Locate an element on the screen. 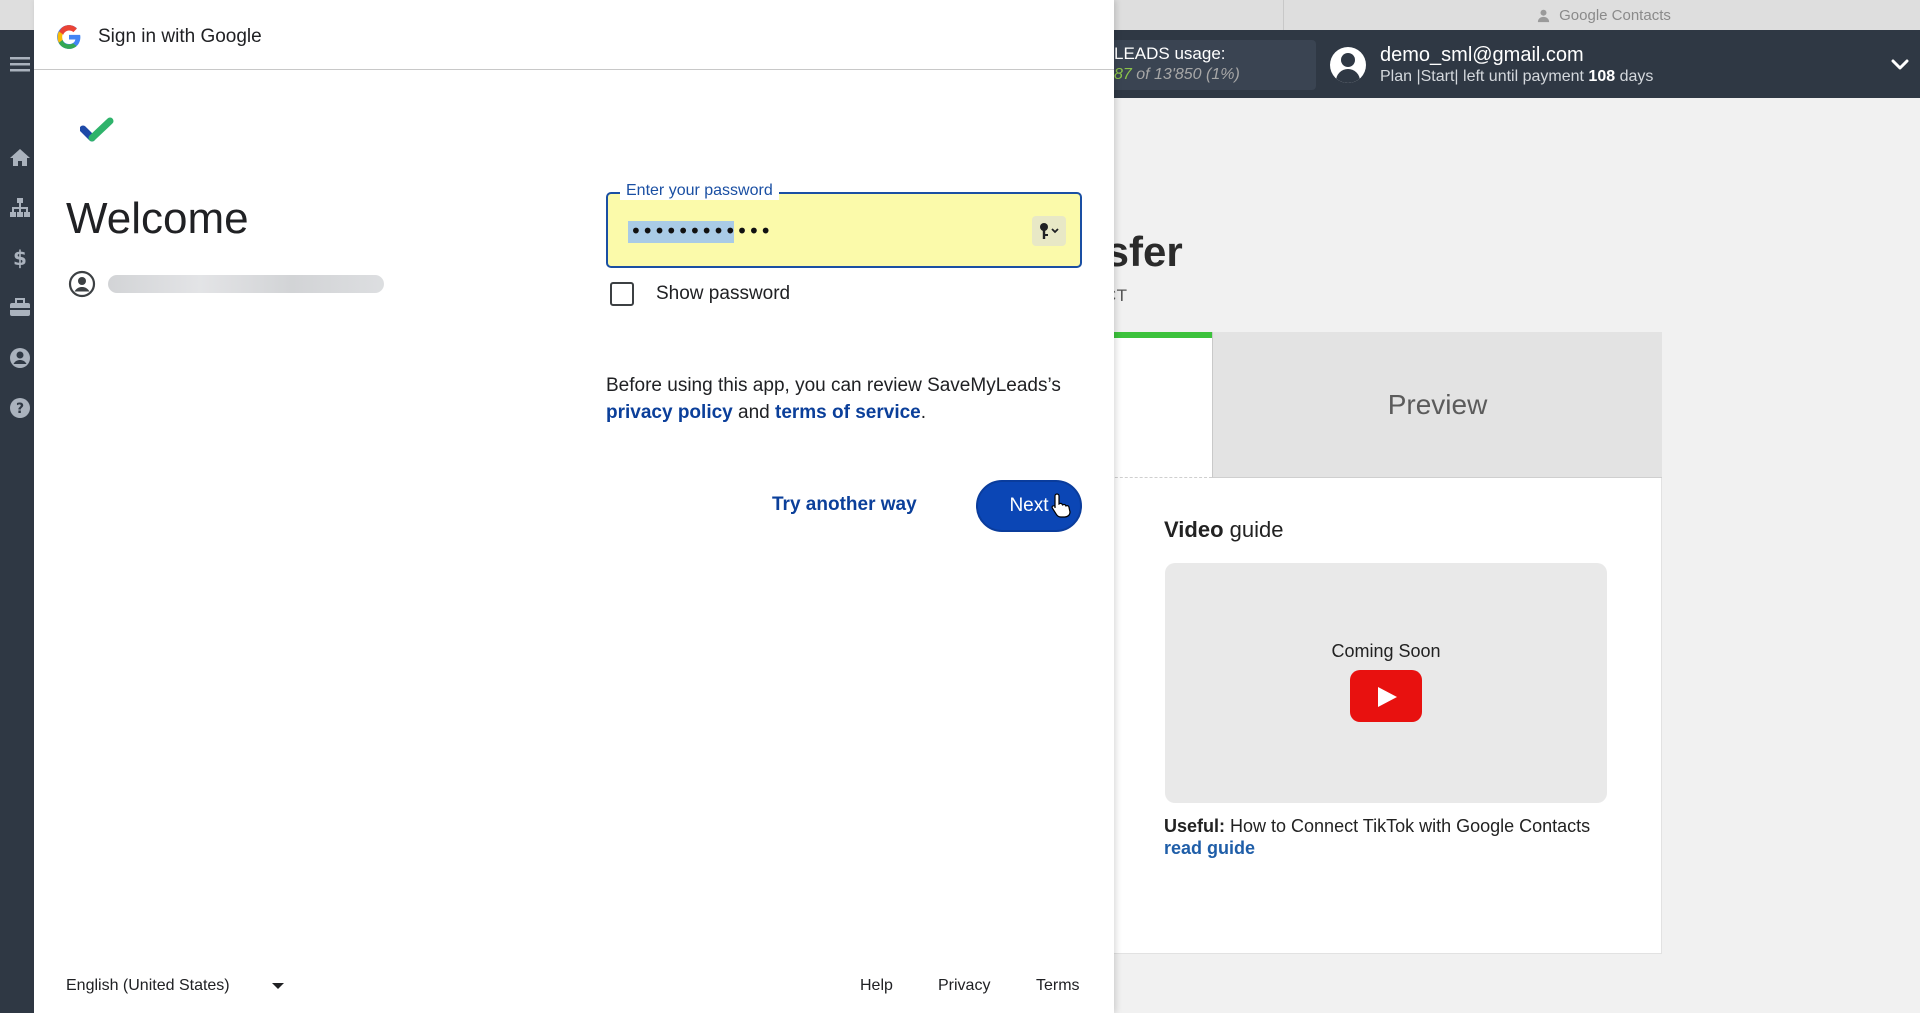 Image resolution: width=1920 pixels, height=1013 pixels. leads-usage-value: 87 of 13'850 (1%) is located at coordinates (1215, 75).